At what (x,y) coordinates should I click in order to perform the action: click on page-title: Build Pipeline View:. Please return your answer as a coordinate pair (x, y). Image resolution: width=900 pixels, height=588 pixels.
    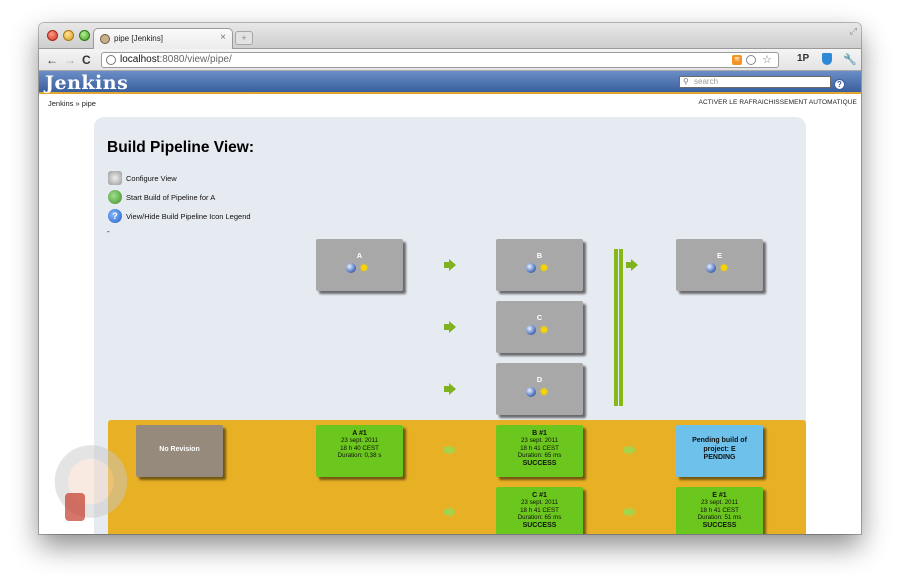
    Looking at the image, I should click on (180, 147).